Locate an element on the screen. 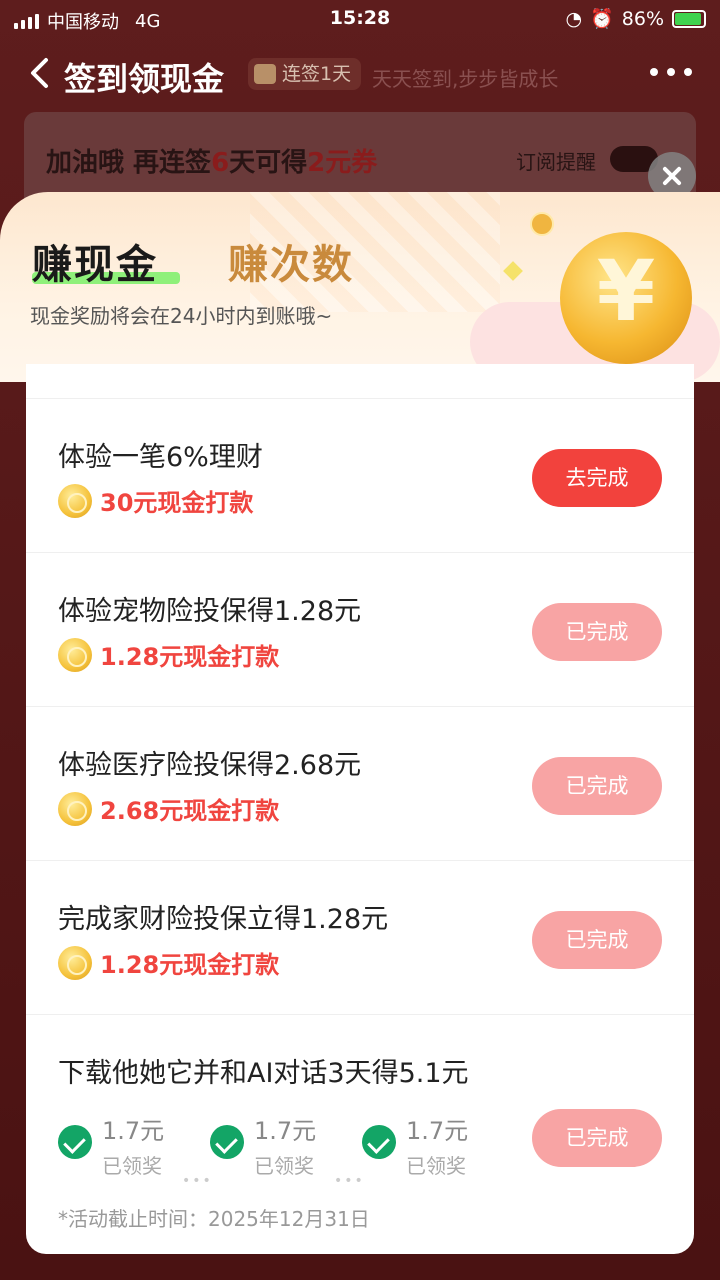  task-title: 体验一笔6%理财 is located at coordinates (160, 457).